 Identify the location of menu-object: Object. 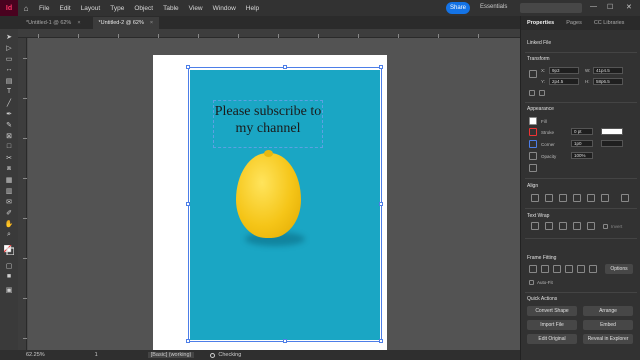
(143, 8).